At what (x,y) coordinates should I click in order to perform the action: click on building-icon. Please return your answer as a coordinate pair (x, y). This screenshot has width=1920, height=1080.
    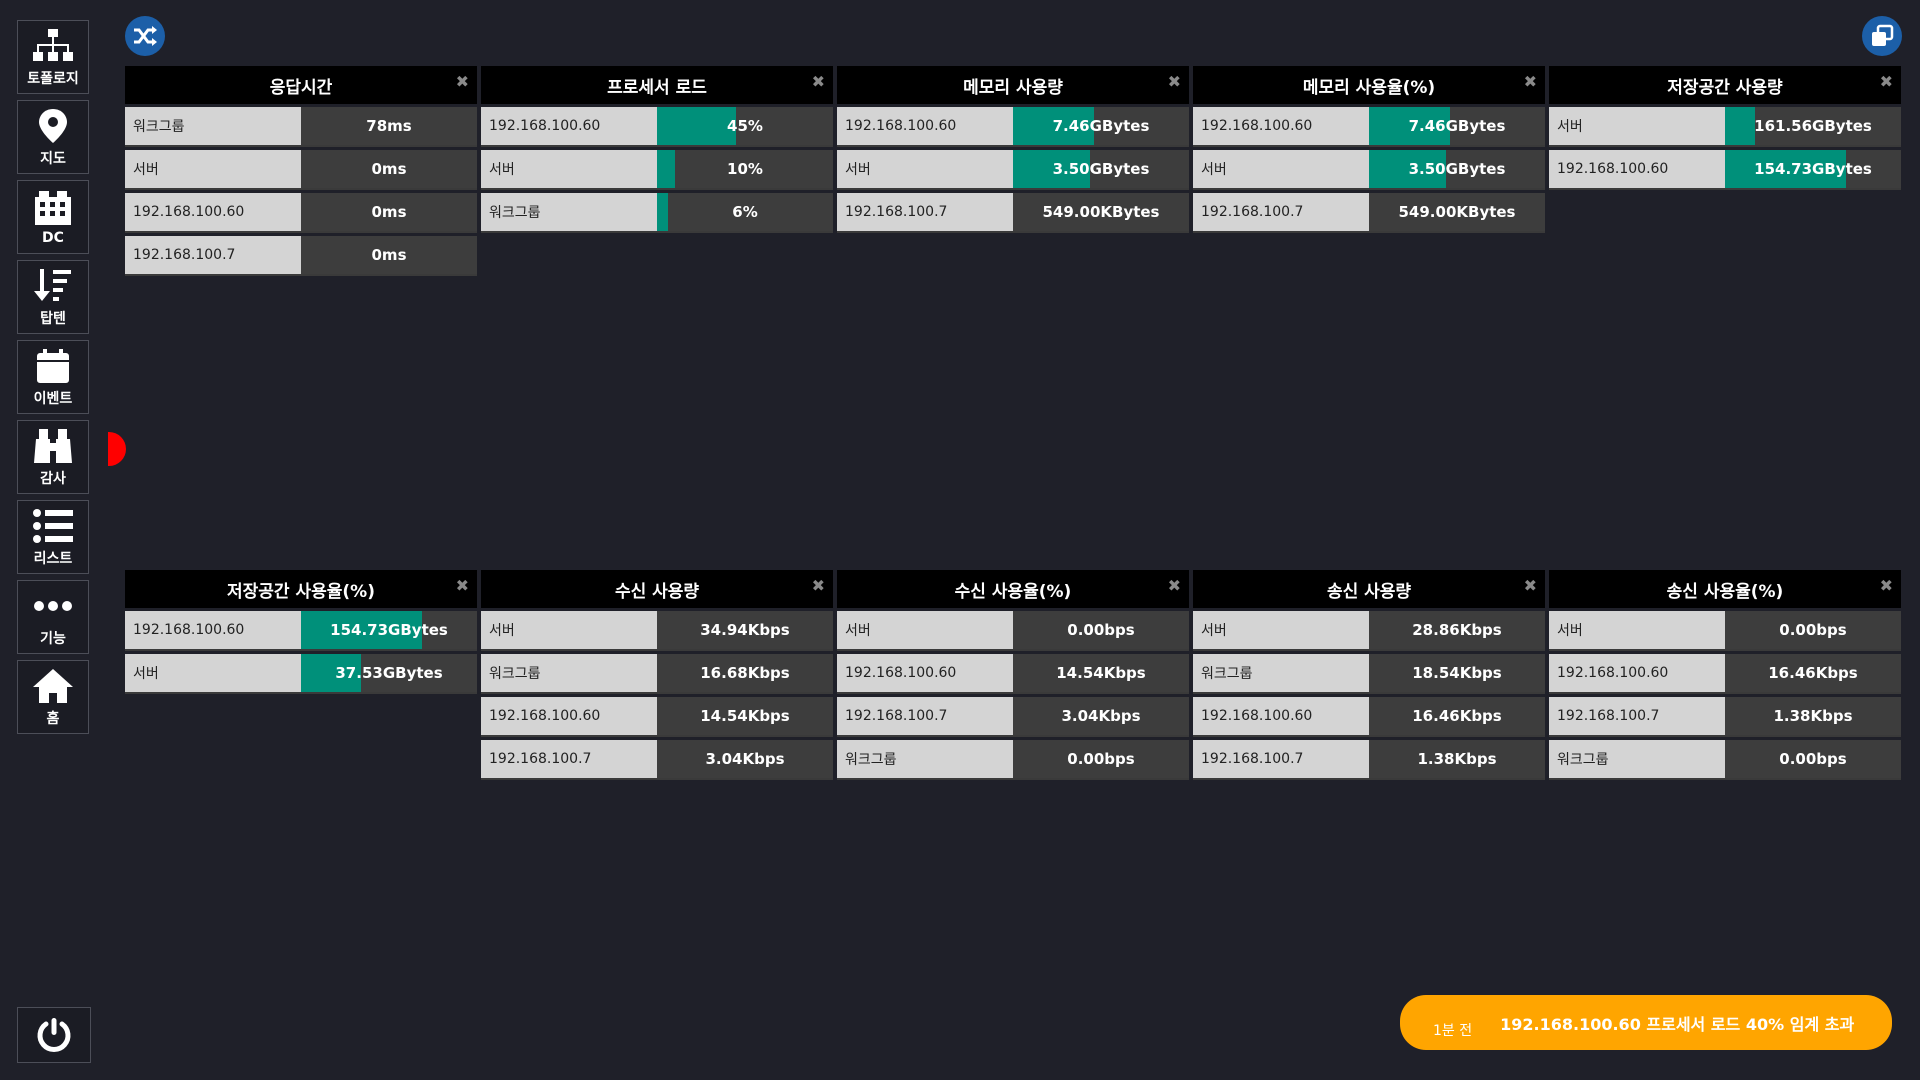
    Looking at the image, I should click on (53, 207).